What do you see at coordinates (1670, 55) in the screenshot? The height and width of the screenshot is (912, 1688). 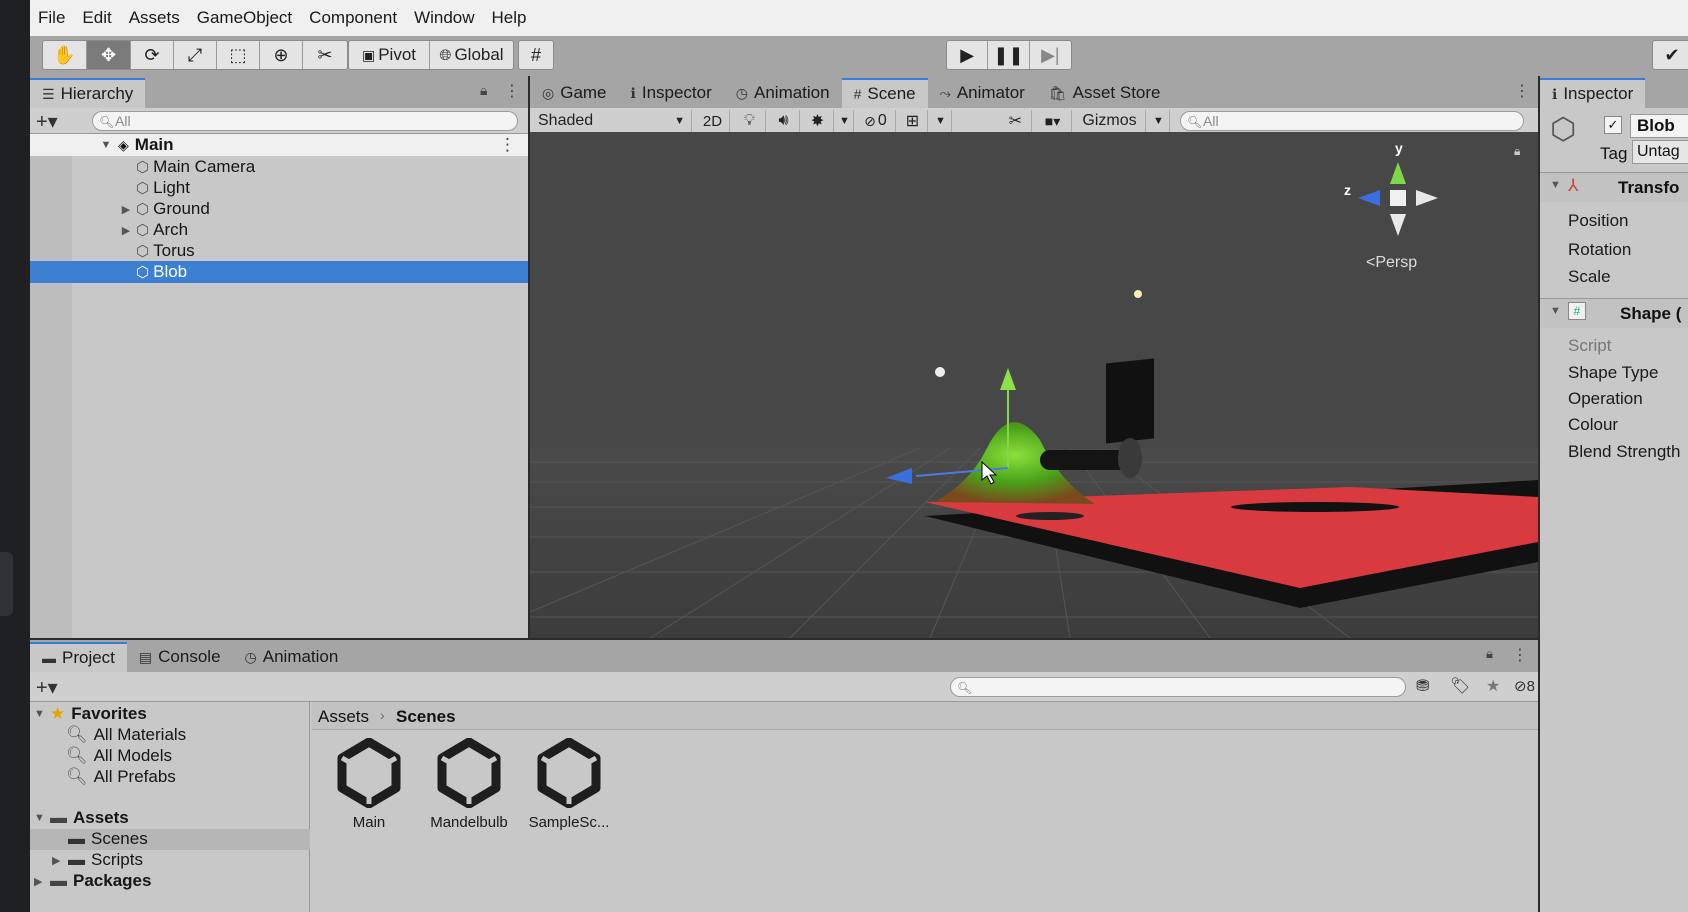 I see `collab-button: ✔` at bounding box center [1670, 55].